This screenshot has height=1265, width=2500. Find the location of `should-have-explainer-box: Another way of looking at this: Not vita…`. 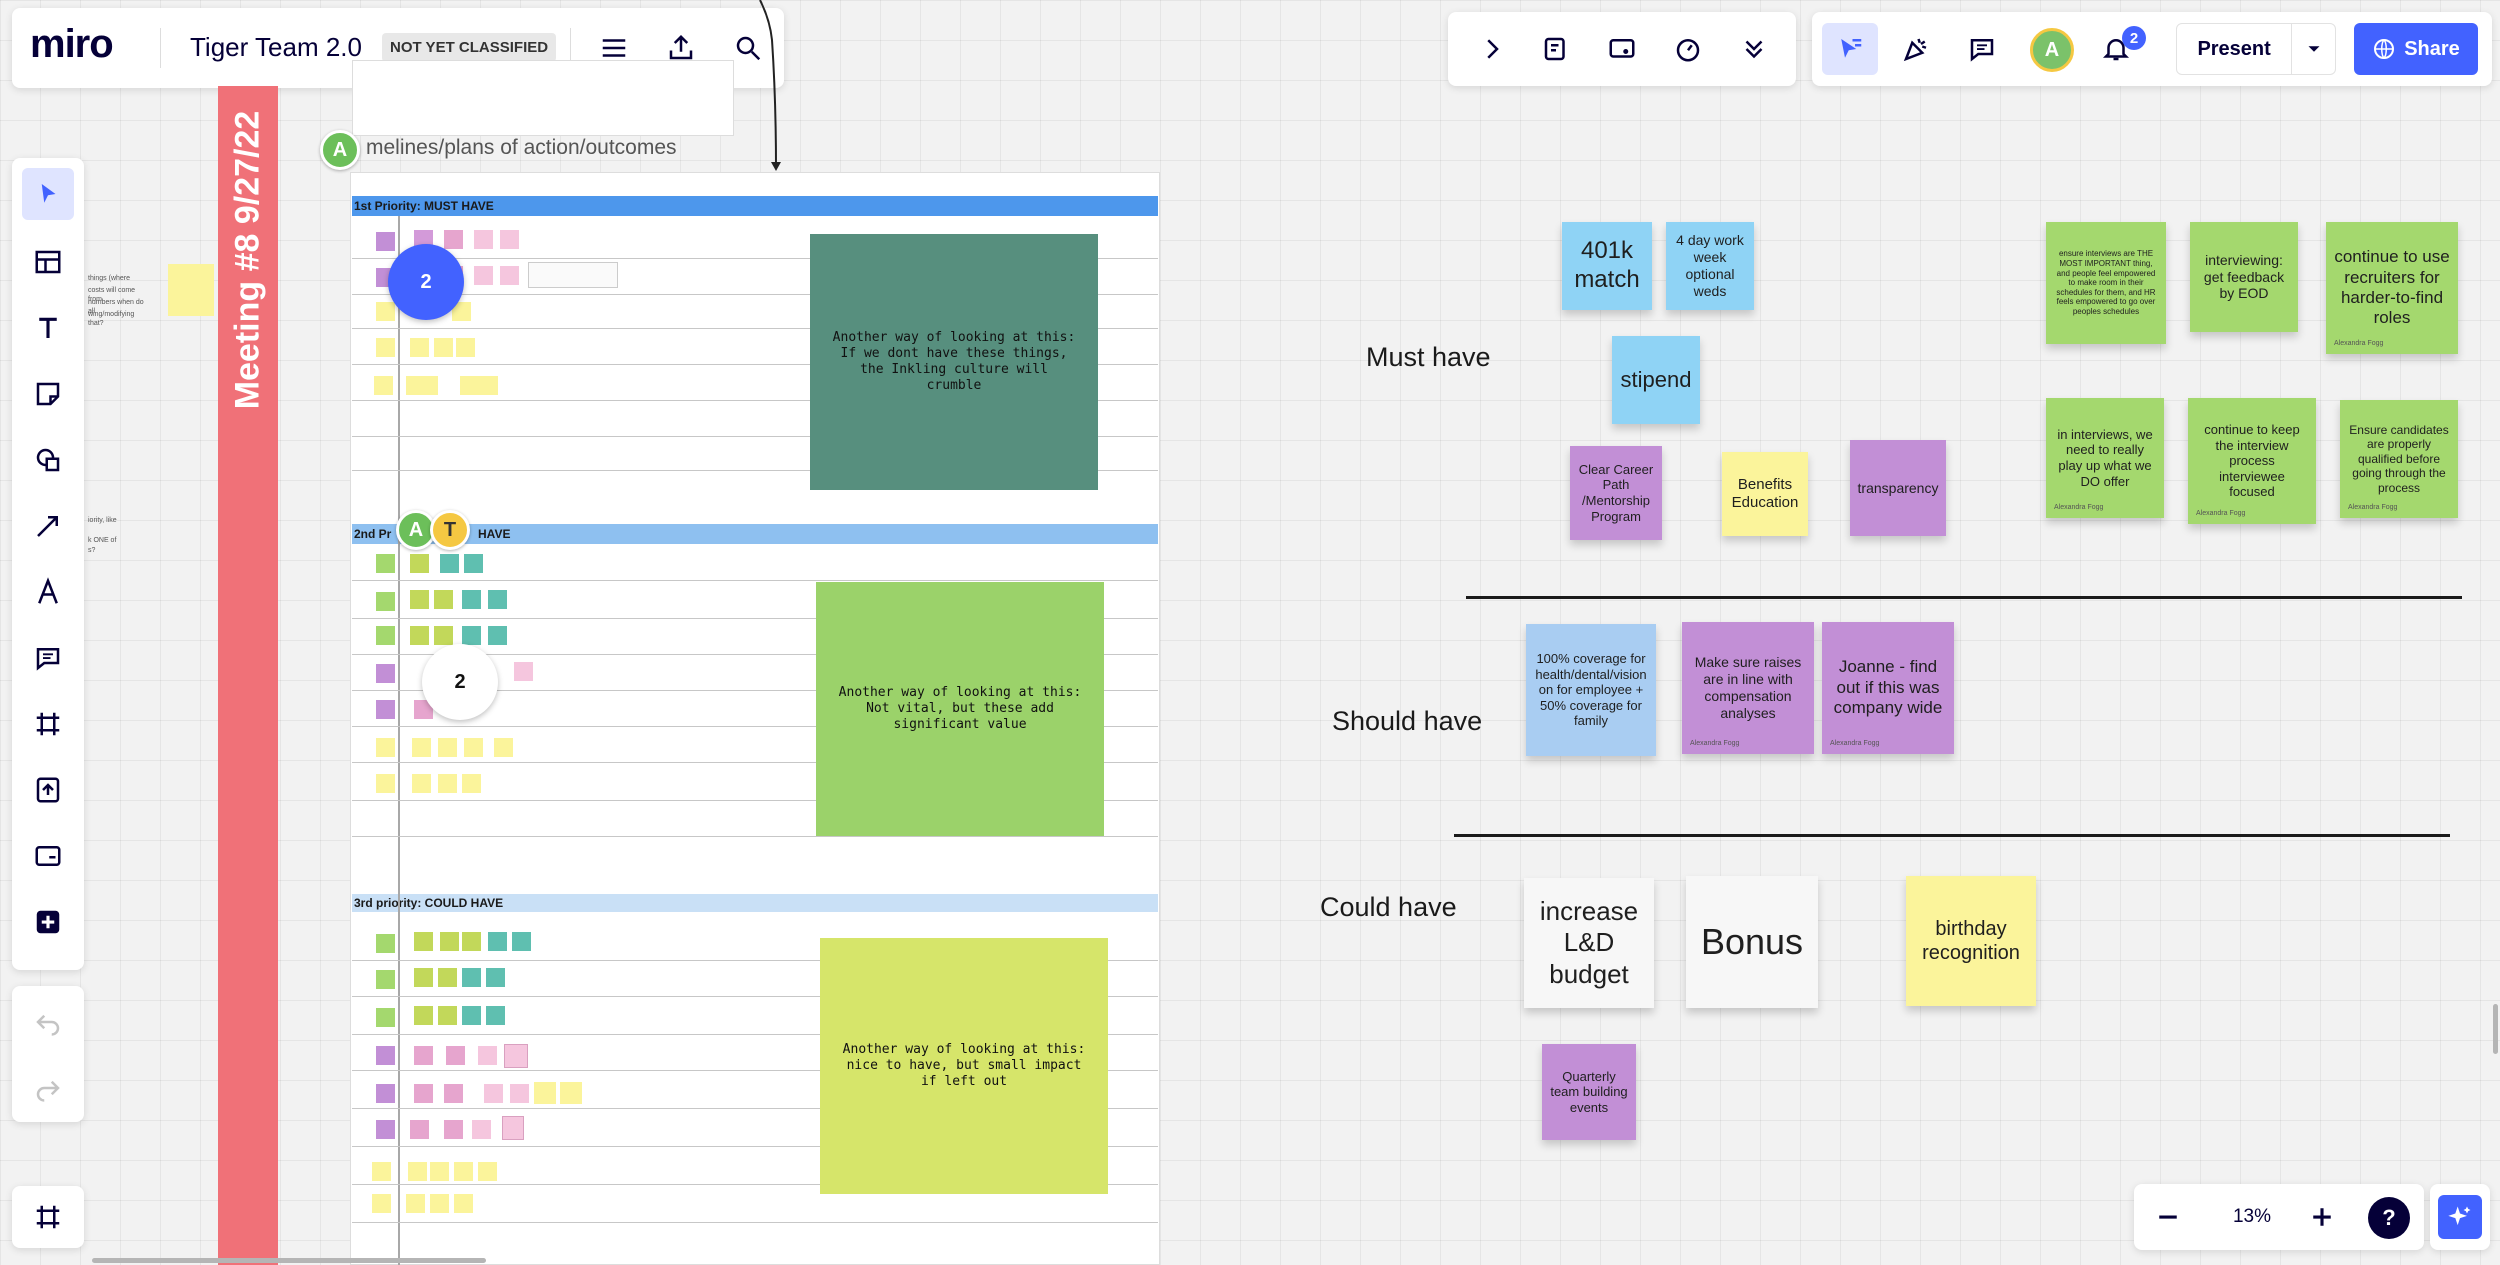

should-have-explainer-box: Another way of looking at this: Not vita… is located at coordinates (960, 709).